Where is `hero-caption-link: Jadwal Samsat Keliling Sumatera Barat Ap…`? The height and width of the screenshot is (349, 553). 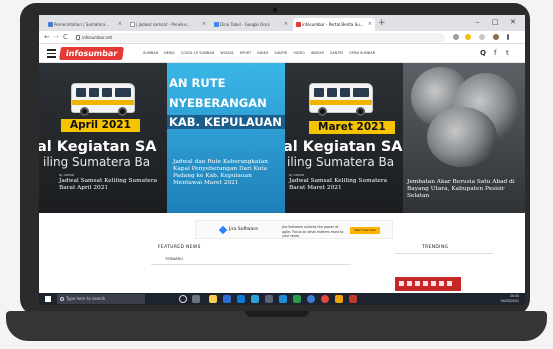
hero-caption-link: Jadwal Samsat Keliling Sumatera Barat Ap… is located at coordinates (111, 185).